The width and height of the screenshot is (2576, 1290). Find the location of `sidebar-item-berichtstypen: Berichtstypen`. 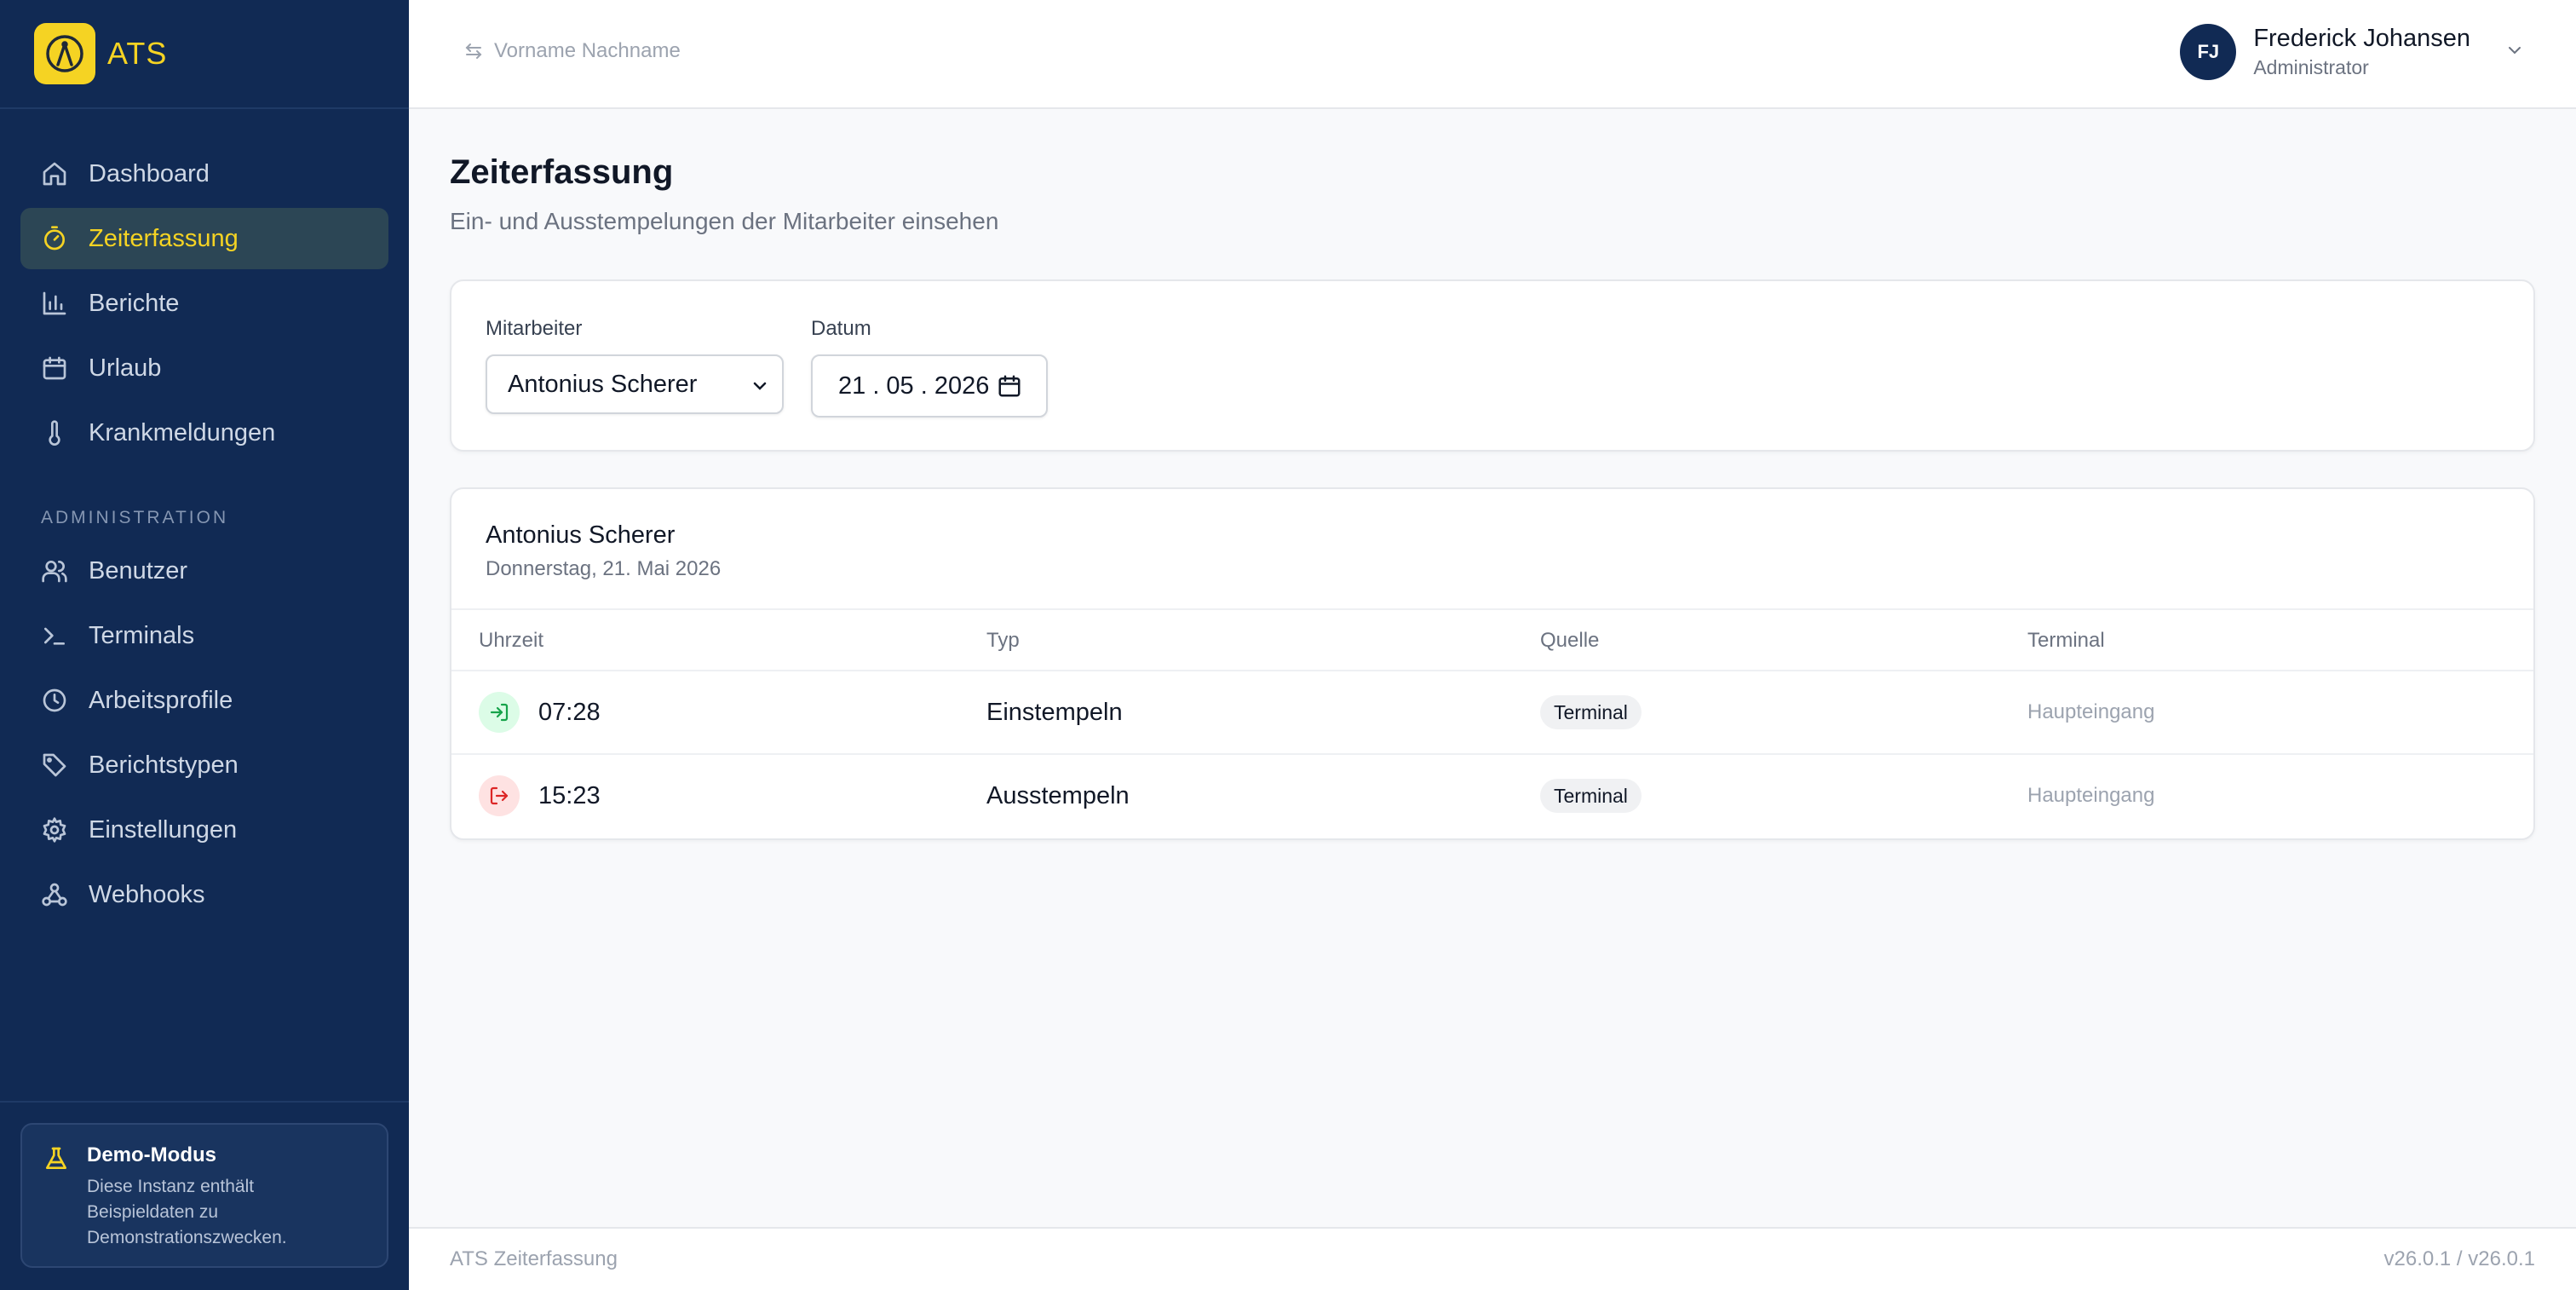

sidebar-item-berichtstypen: Berichtstypen is located at coordinates (204, 765).